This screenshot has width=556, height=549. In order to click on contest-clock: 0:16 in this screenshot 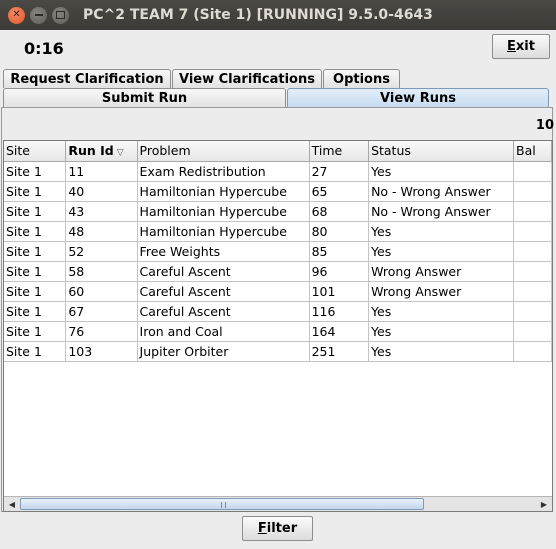, I will do `click(44, 48)`.